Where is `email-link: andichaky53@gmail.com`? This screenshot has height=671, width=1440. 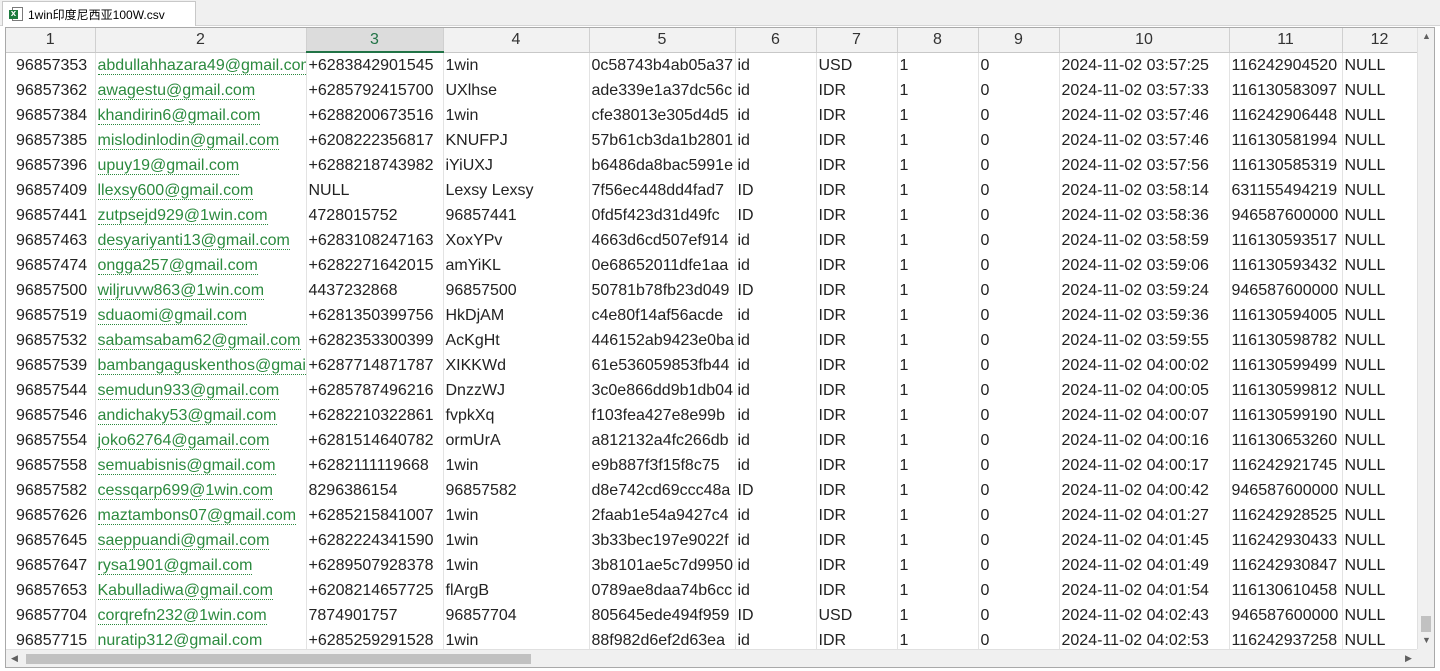 email-link: andichaky53@gmail.com is located at coordinates (187, 416).